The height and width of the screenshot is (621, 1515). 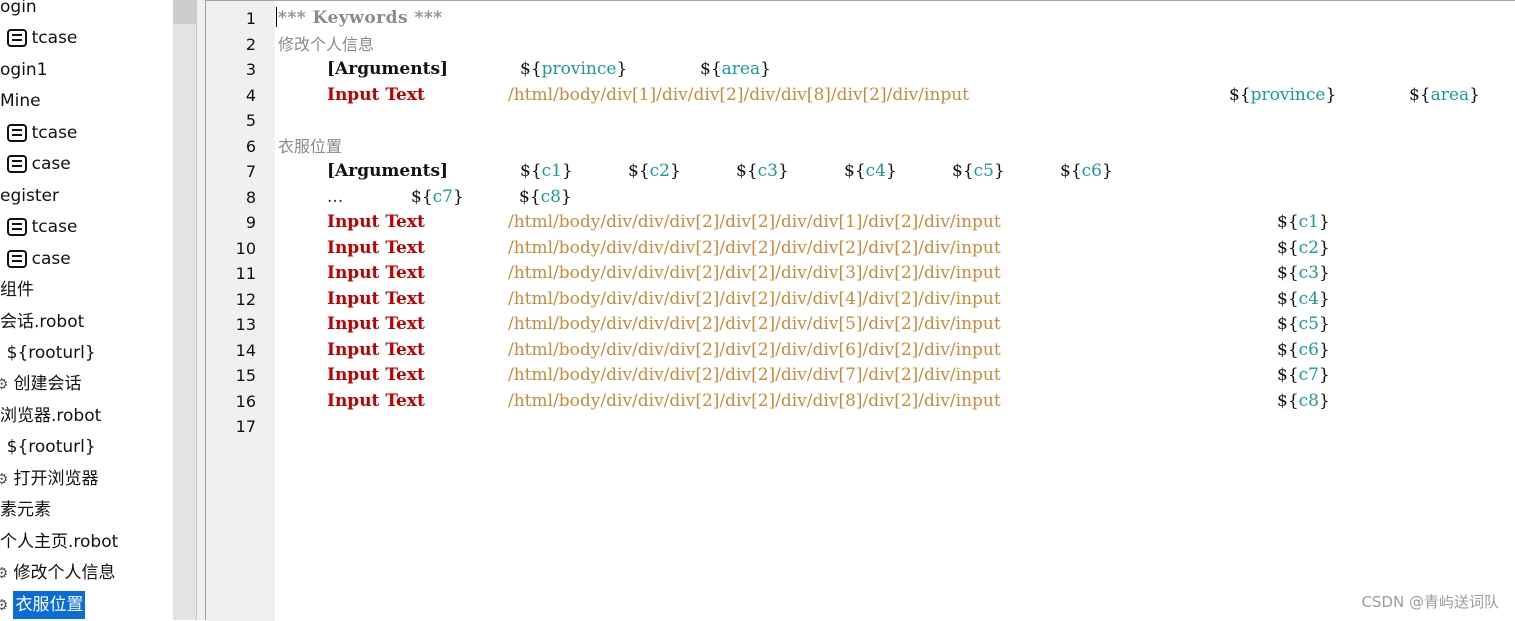 I want to click on tree-item-label: 浏览器.robot, so click(x=51, y=415).